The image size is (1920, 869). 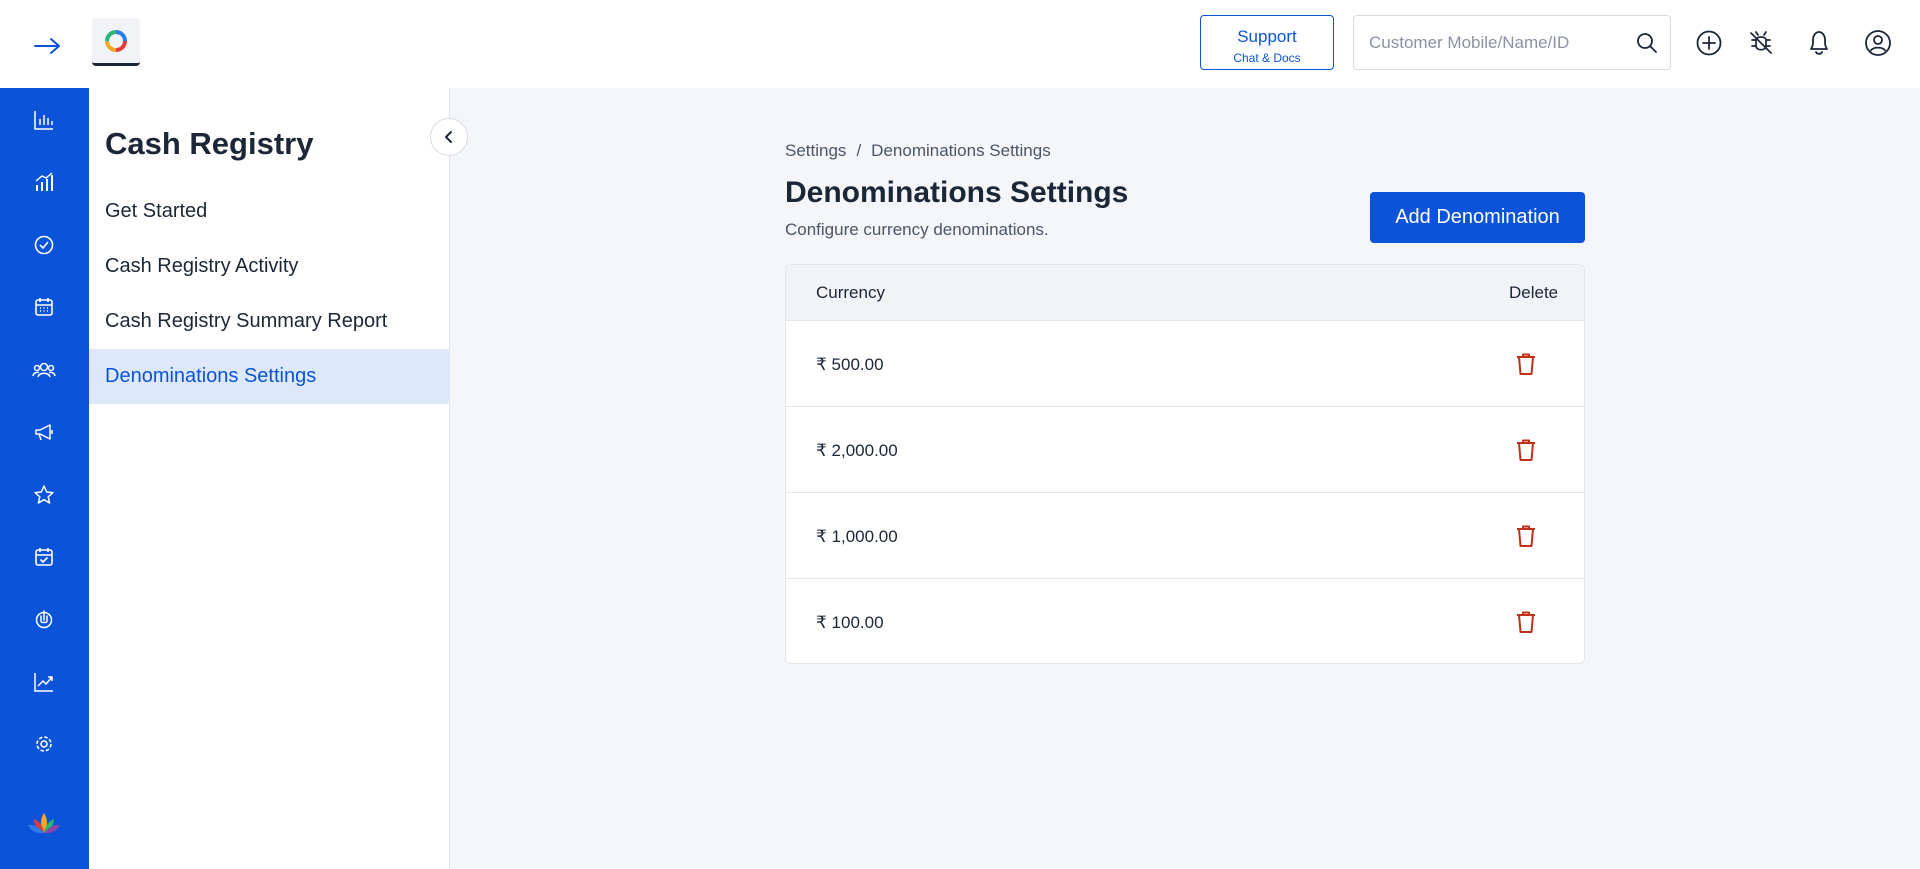 What do you see at coordinates (269, 376) in the screenshot?
I see `sidebar-item-denominations-settings: Denominations Settings` at bounding box center [269, 376].